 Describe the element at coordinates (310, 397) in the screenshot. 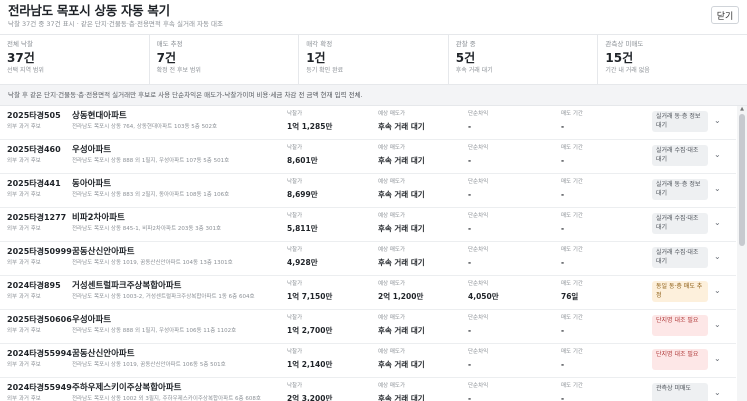

I see `bid-price-value: 2억 3,200만` at that location.